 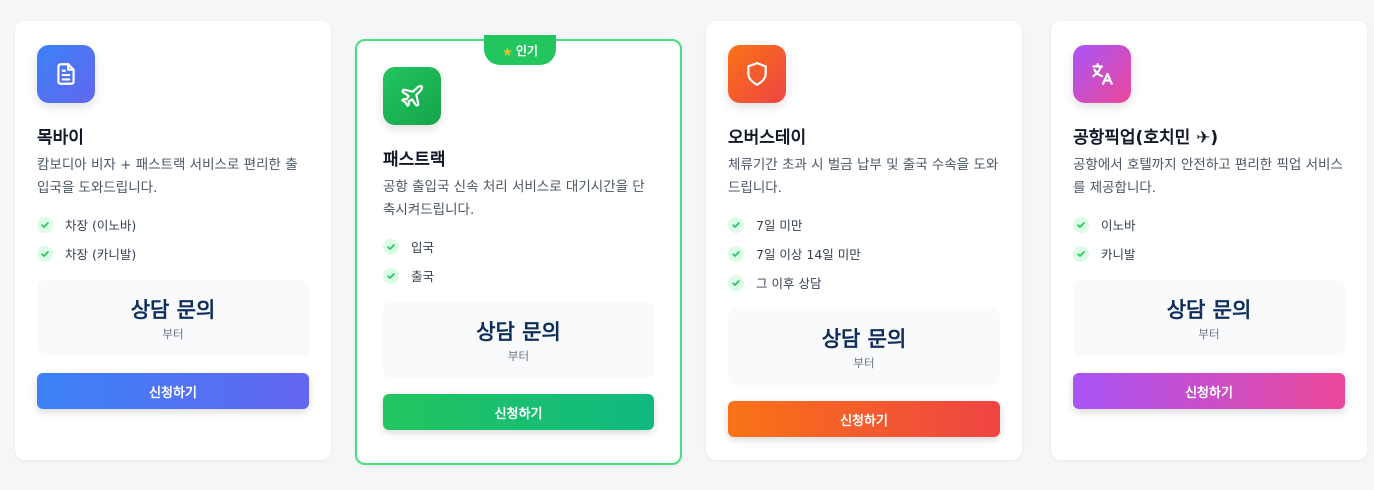 What do you see at coordinates (526, 51) in the screenshot?
I see `badge-label: 인기` at bounding box center [526, 51].